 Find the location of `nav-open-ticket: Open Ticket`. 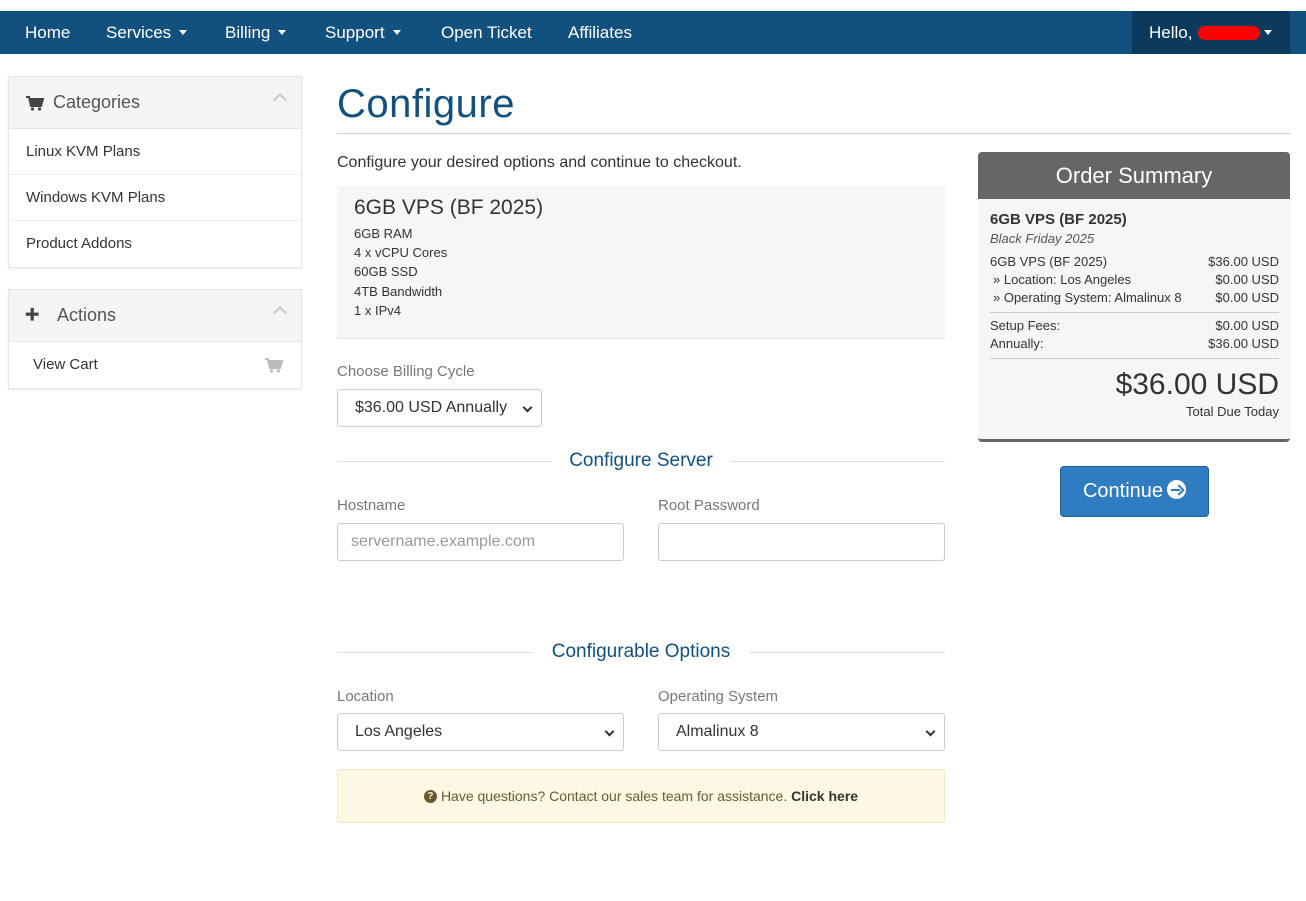

nav-open-ticket: Open Ticket is located at coordinates (486, 32).